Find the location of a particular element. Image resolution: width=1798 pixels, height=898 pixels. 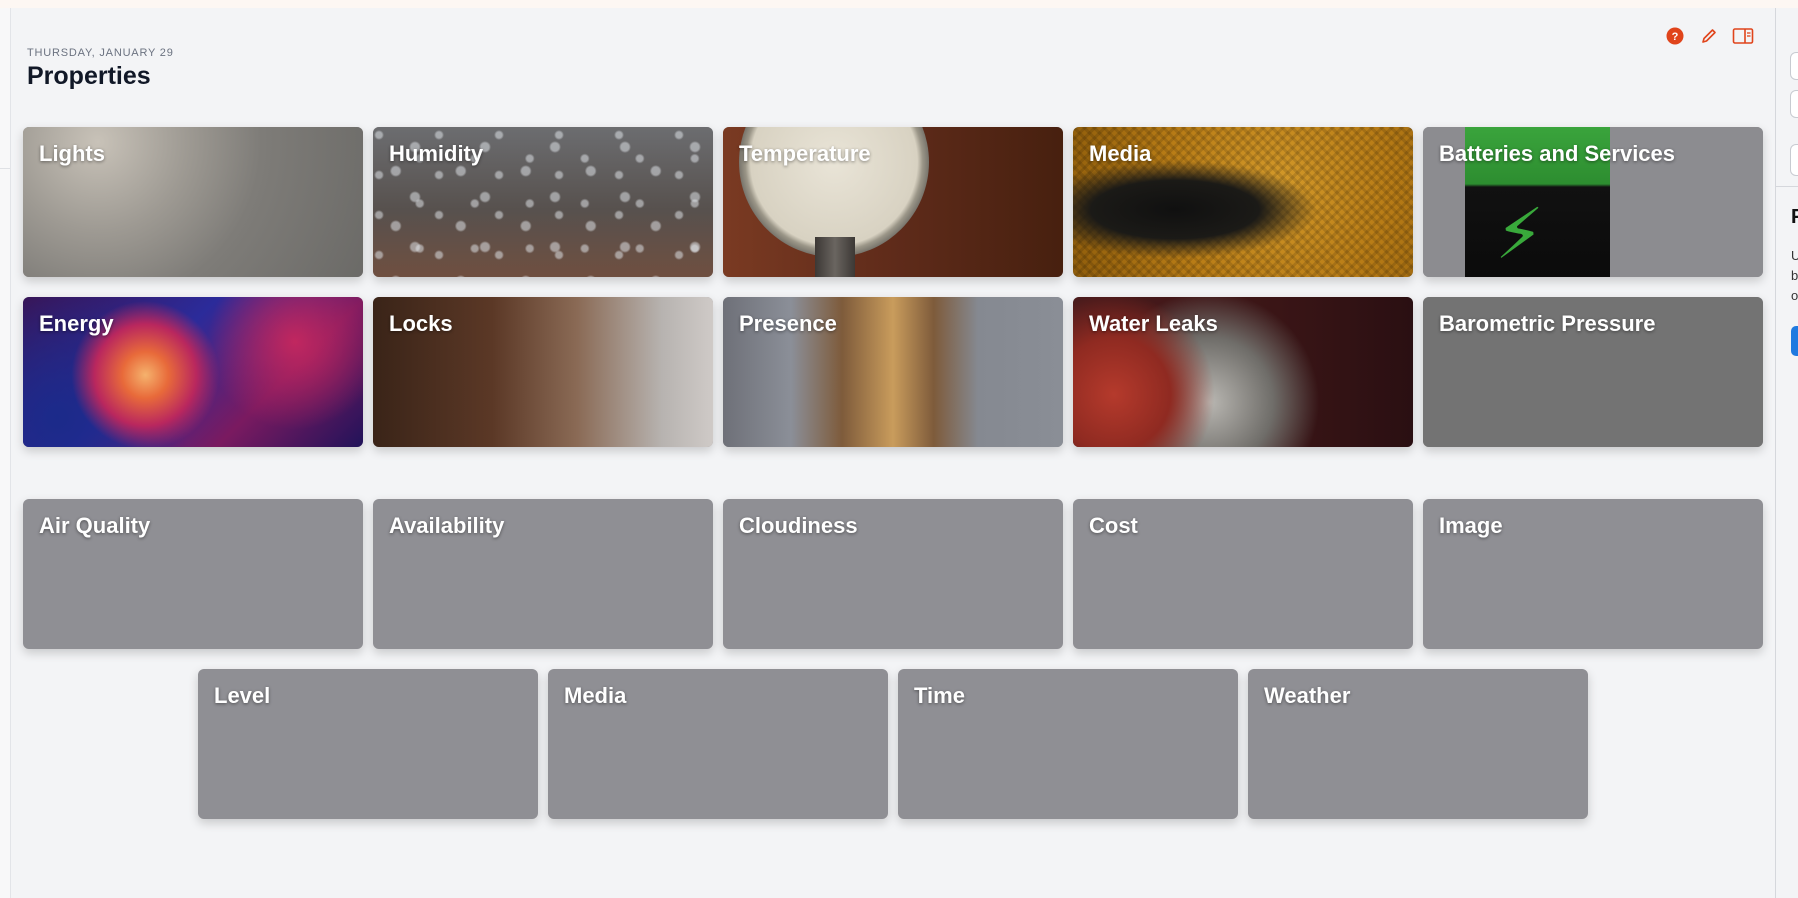

edit-pencil-icon is located at coordinates (1709, 36).